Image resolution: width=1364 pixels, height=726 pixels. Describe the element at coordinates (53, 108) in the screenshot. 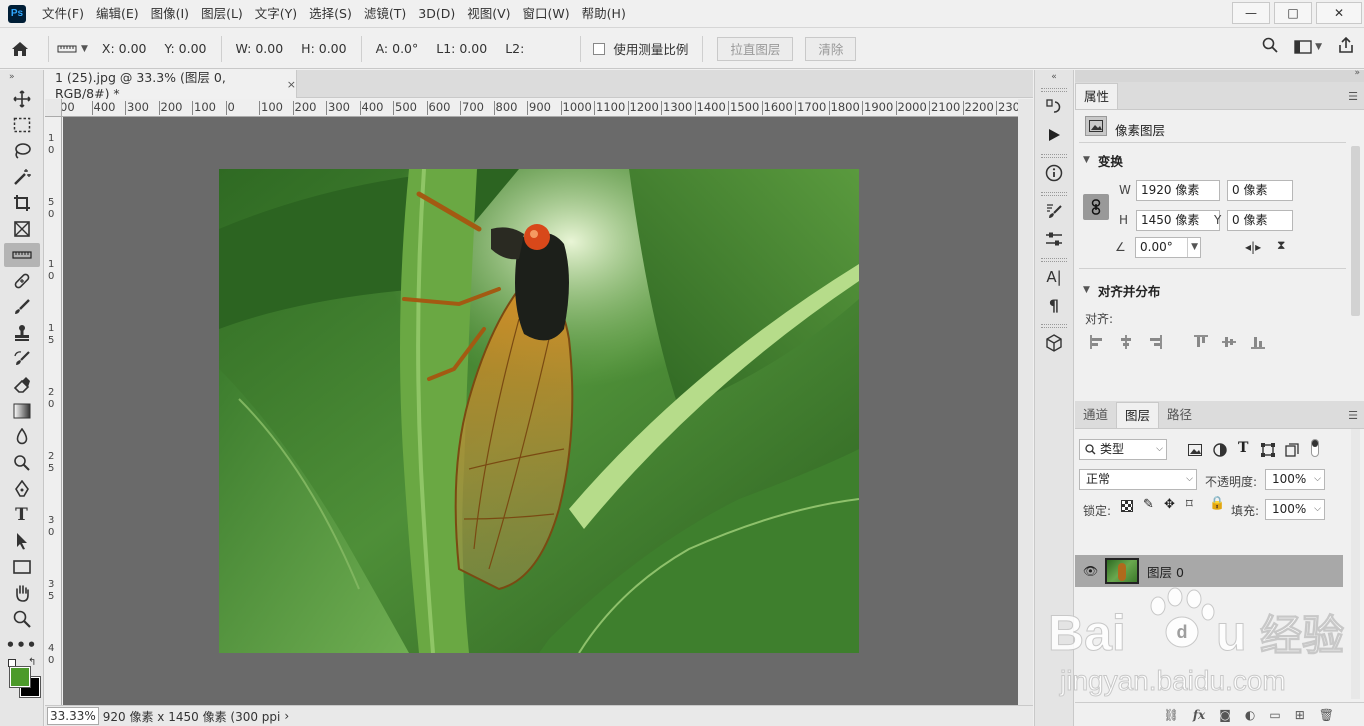

I see `ruler-corner` at that location.